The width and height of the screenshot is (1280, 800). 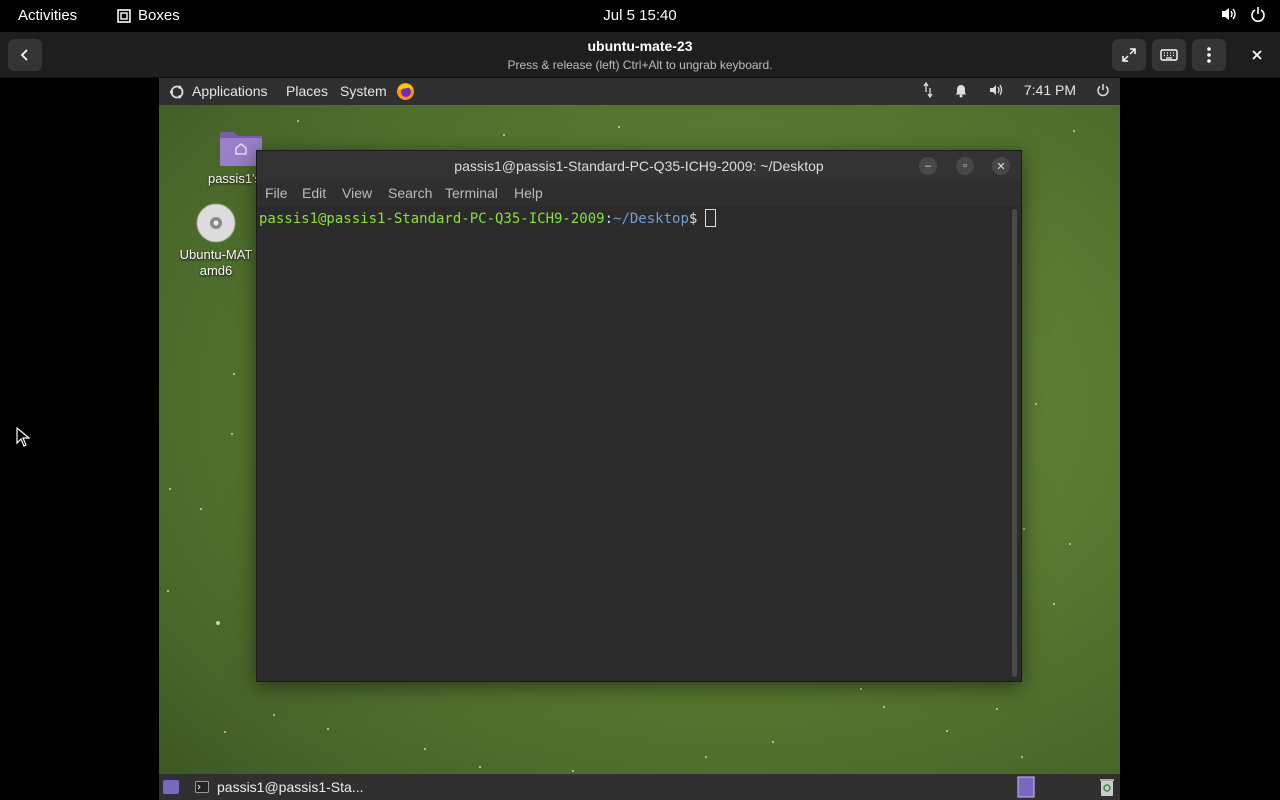 I want to click on applications-menu: Applications, so click(x=230, y=91).